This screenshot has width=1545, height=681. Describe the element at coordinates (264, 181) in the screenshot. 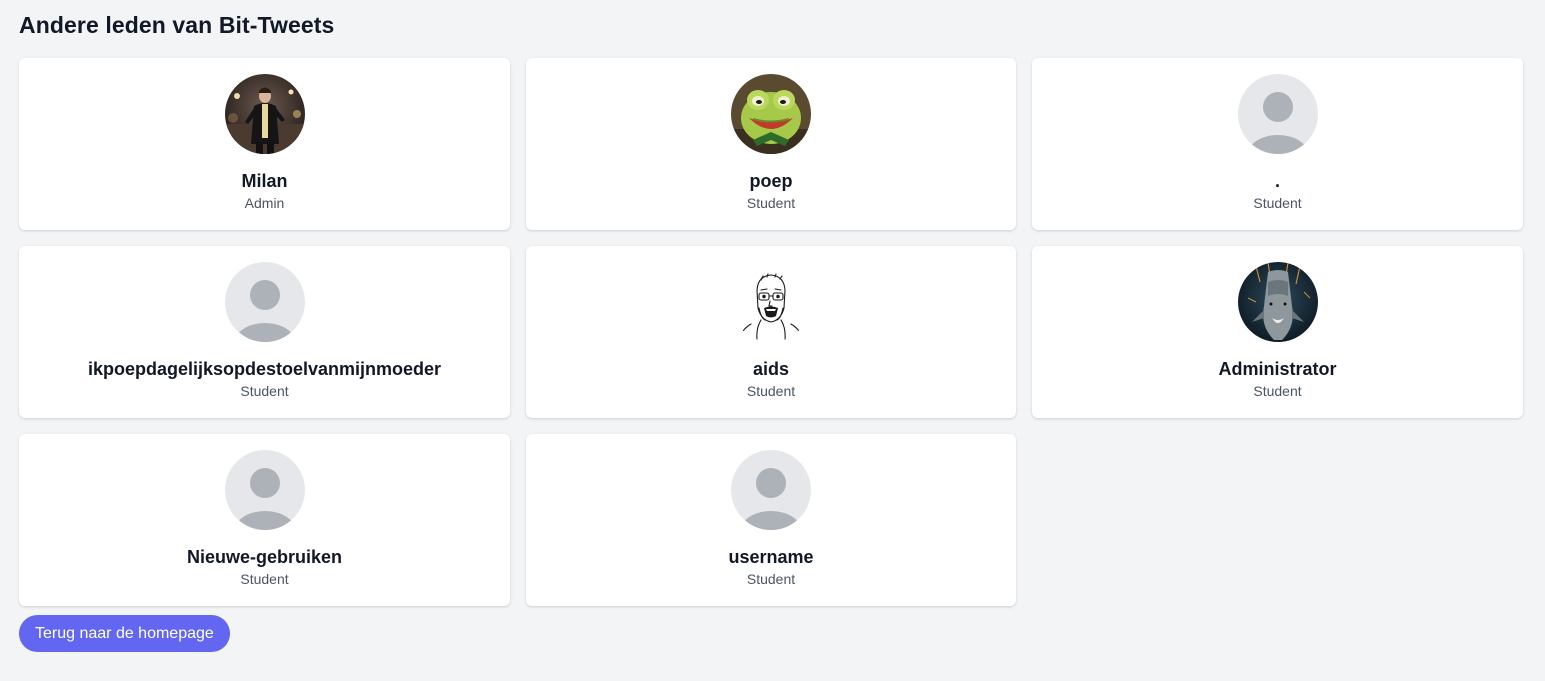

I see `member-name: Milan` at that location.